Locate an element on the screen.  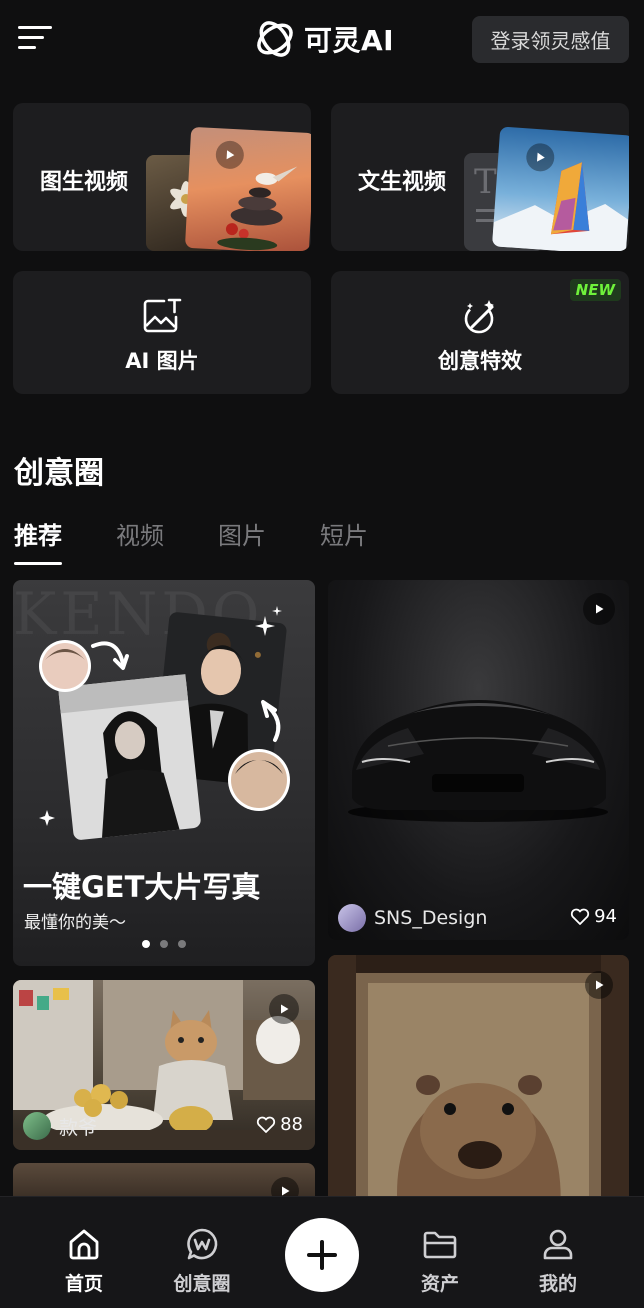
app-header: 可灵AI 登录领灵感值 is located at coordinates (322, 40).